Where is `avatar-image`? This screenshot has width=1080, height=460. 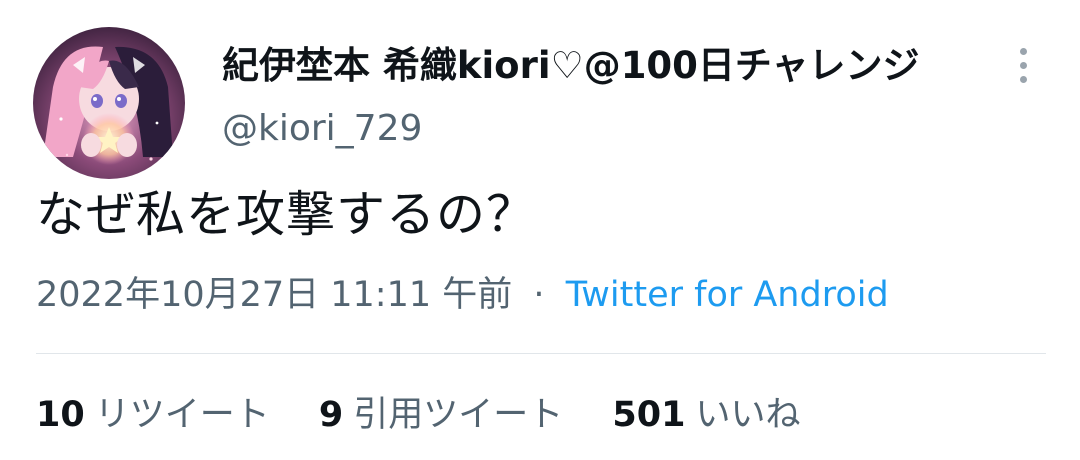 avatar-image is located at coordinates (109, 103).